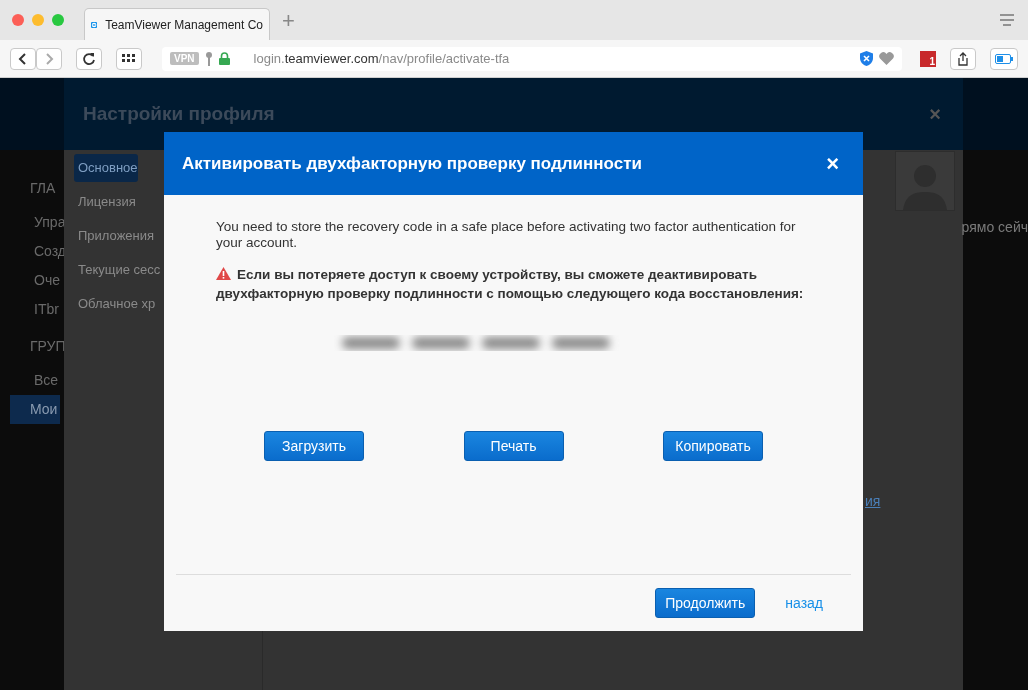  I want to click on heart-icon, so click(886, 58).